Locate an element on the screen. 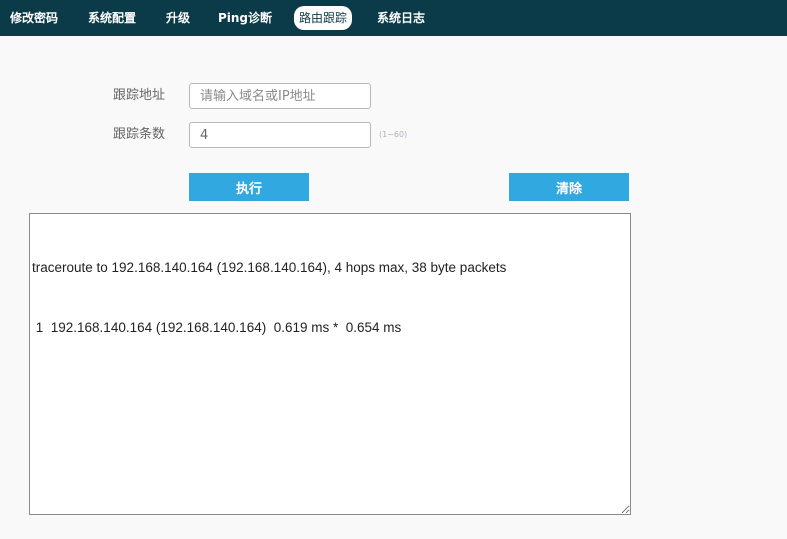 This screenshot has width=787, height=539. count-range-hint: (1~60) is located at coordinates (393, 134).